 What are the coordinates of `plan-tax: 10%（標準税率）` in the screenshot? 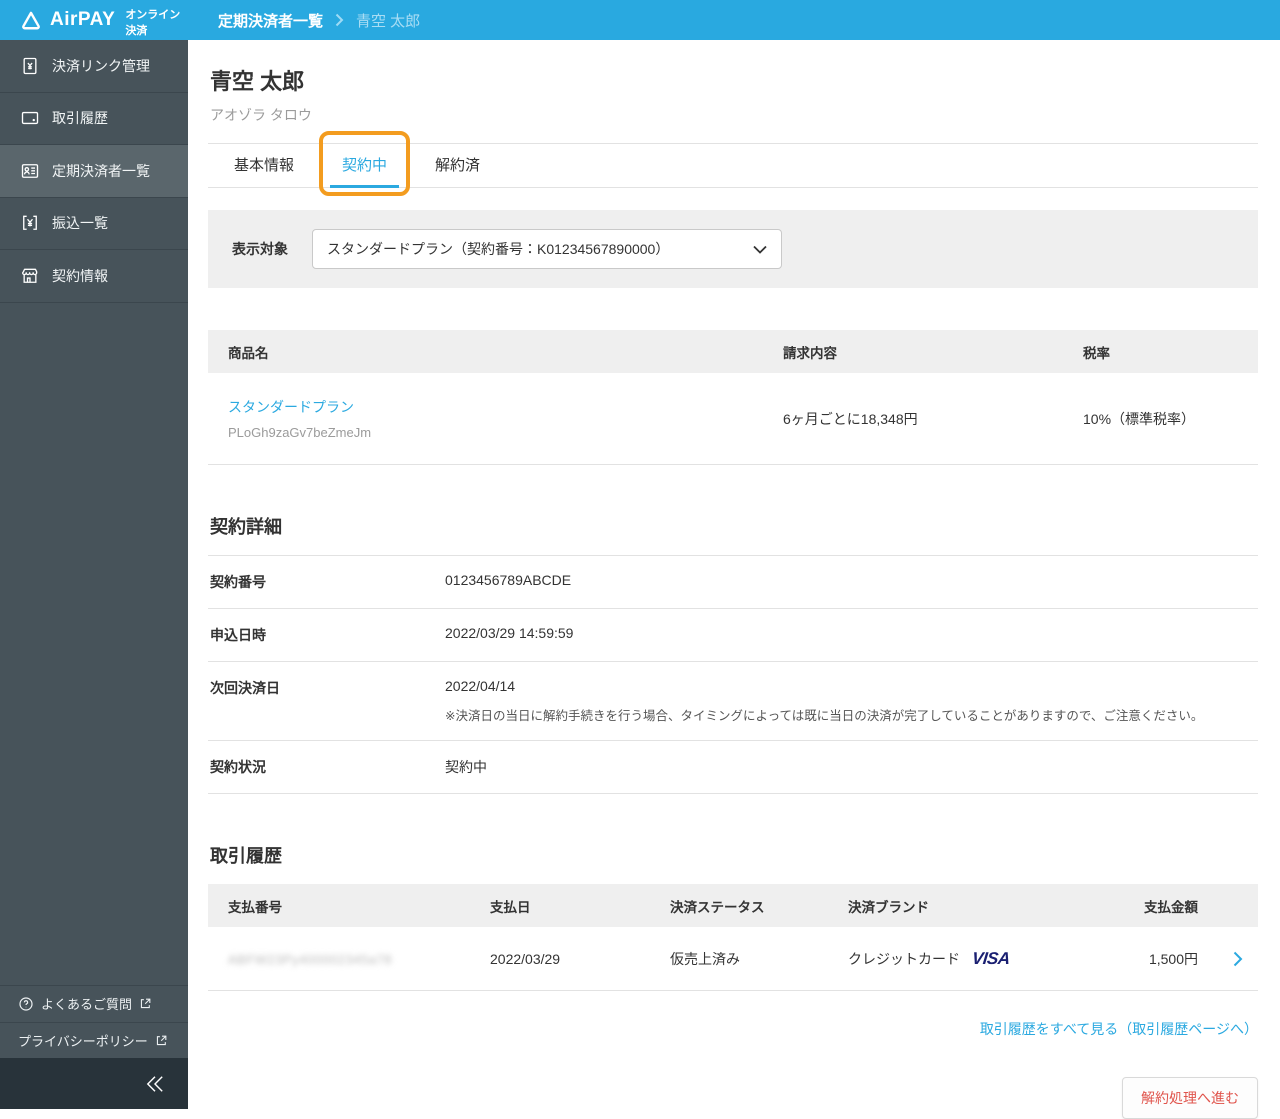 It's located at (1139, 418).